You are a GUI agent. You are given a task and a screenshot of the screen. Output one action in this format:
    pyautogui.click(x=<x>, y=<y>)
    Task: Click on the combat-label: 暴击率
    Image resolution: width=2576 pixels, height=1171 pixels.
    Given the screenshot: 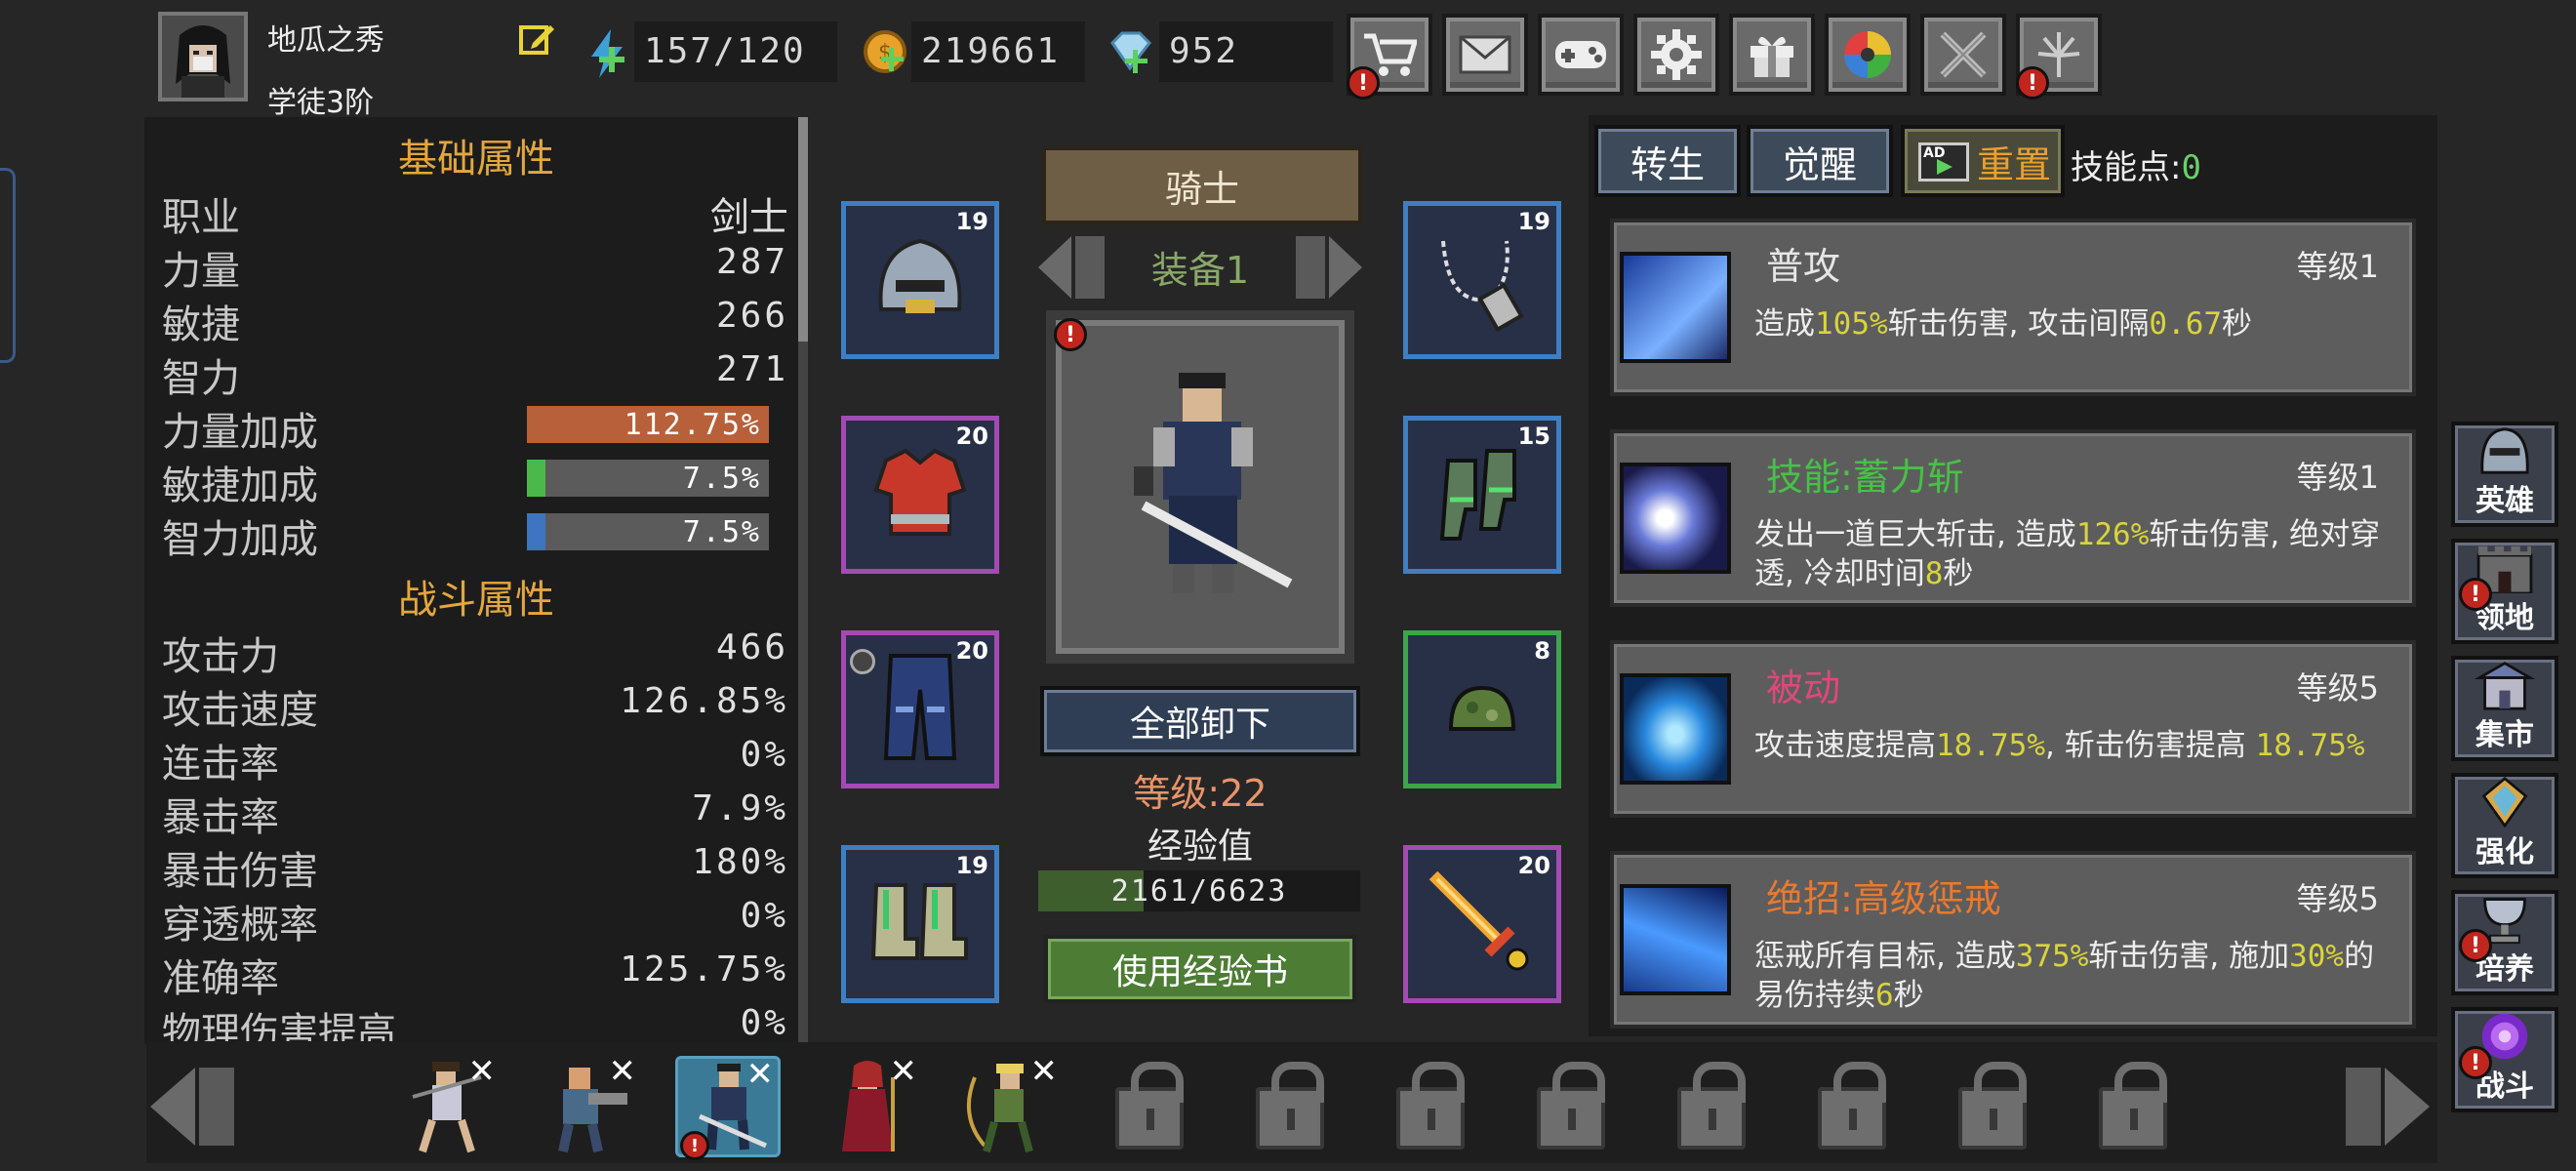 What is the action you would take?
    pyautogui.click(x=220, y=817)
    